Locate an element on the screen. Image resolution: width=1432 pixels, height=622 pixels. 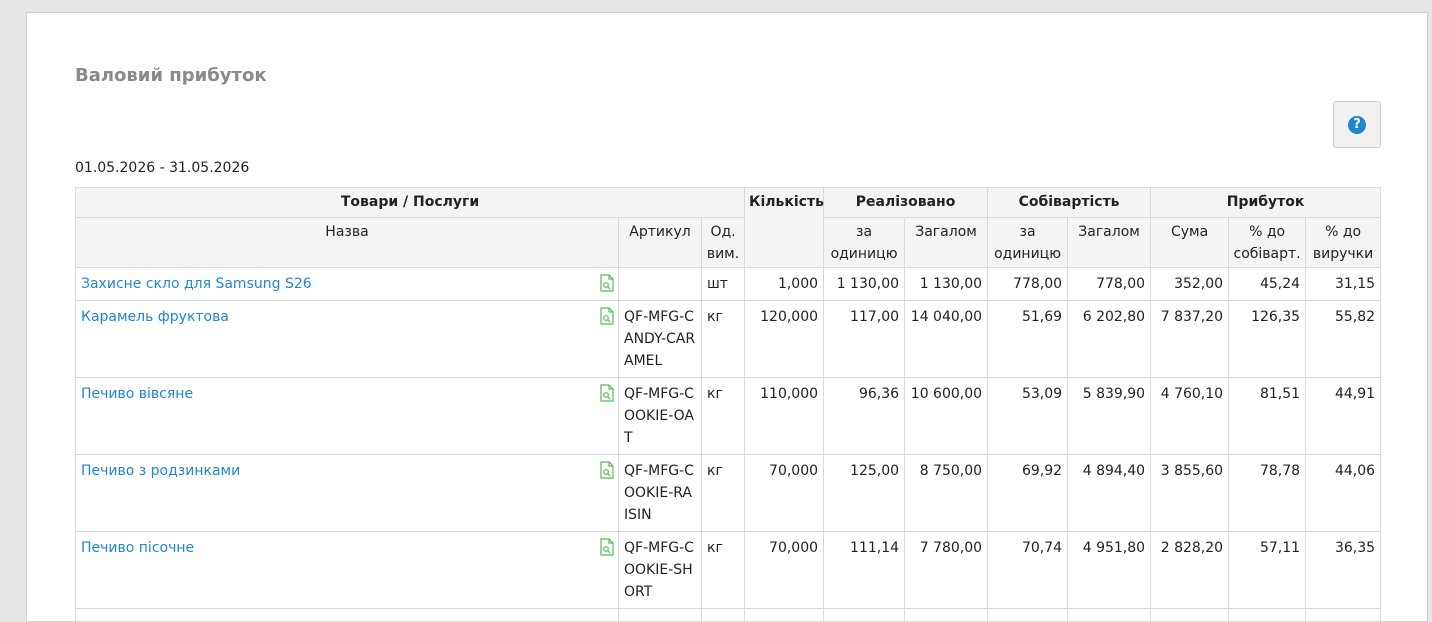
header-cost: Собівартість is located at coordinates (1069, 202).